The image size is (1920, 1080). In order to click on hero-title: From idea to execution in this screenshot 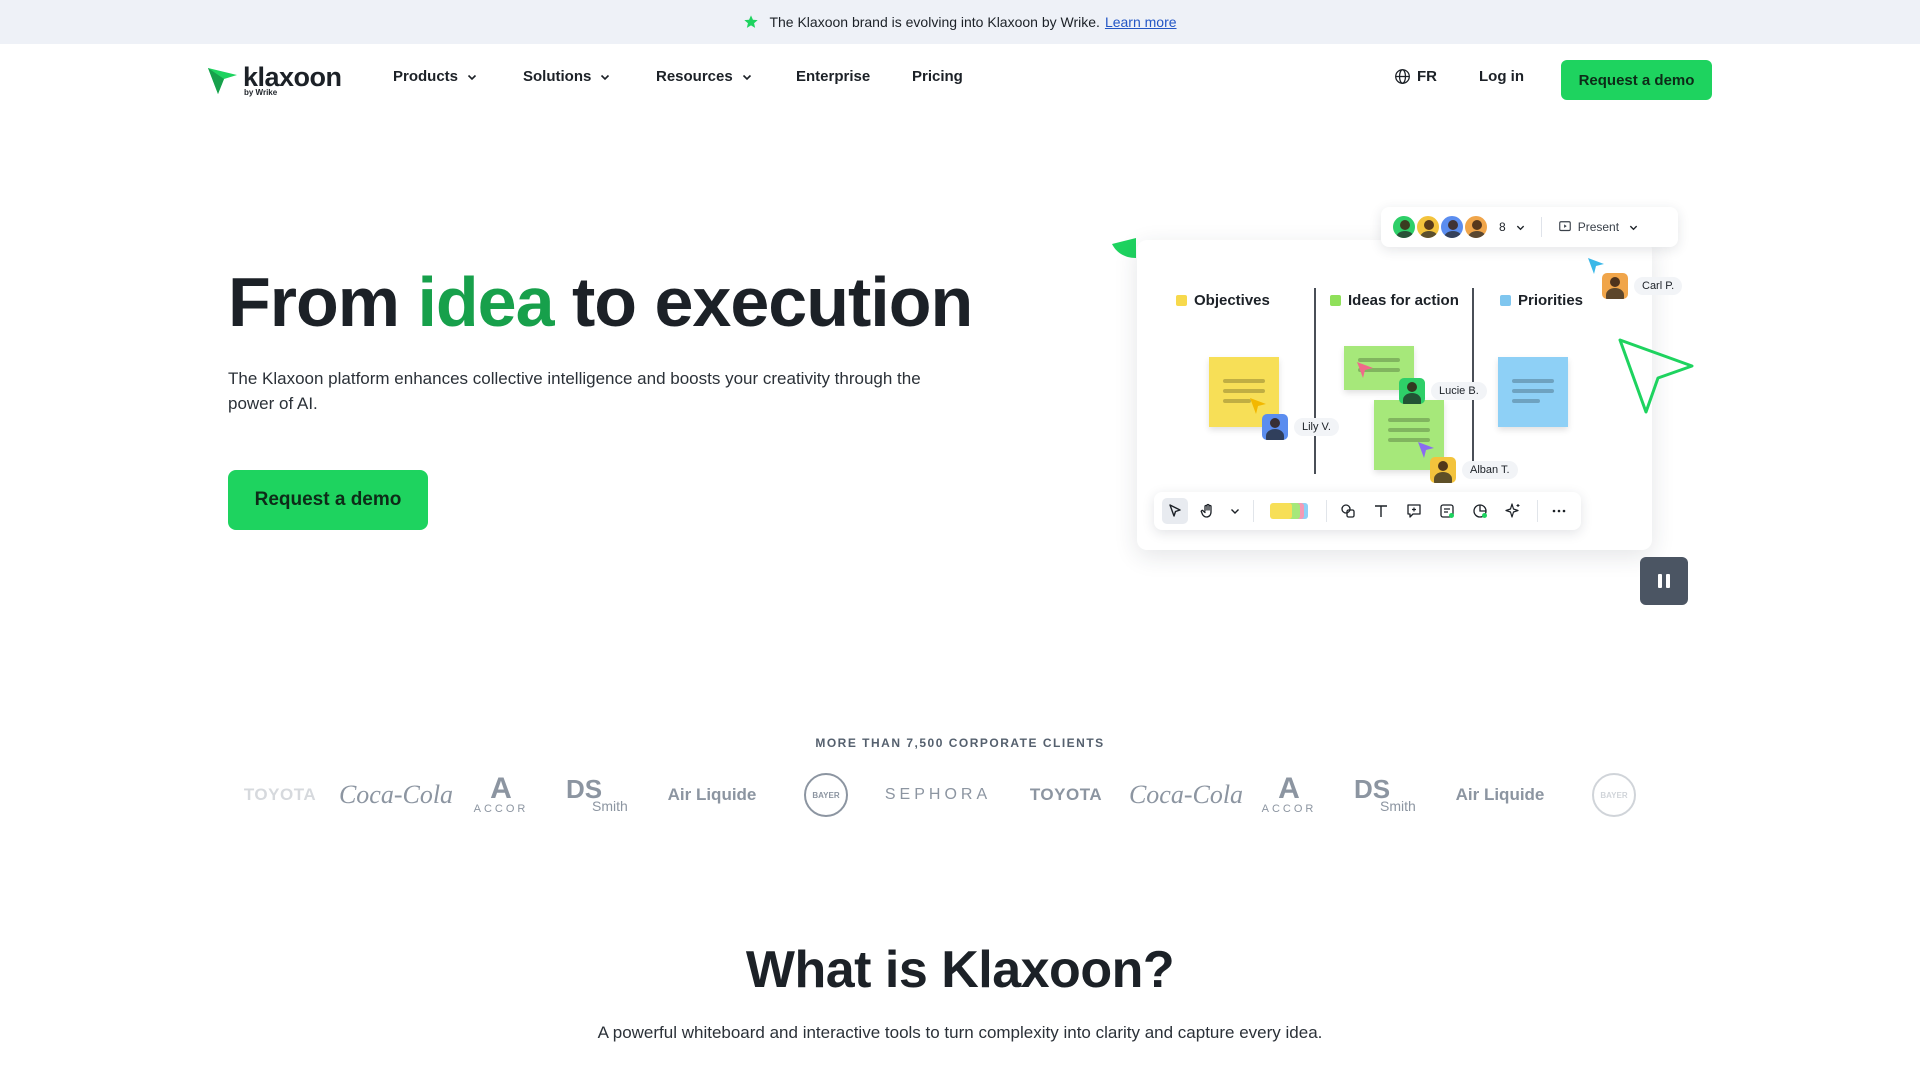, I will do `click(600, 302)`.